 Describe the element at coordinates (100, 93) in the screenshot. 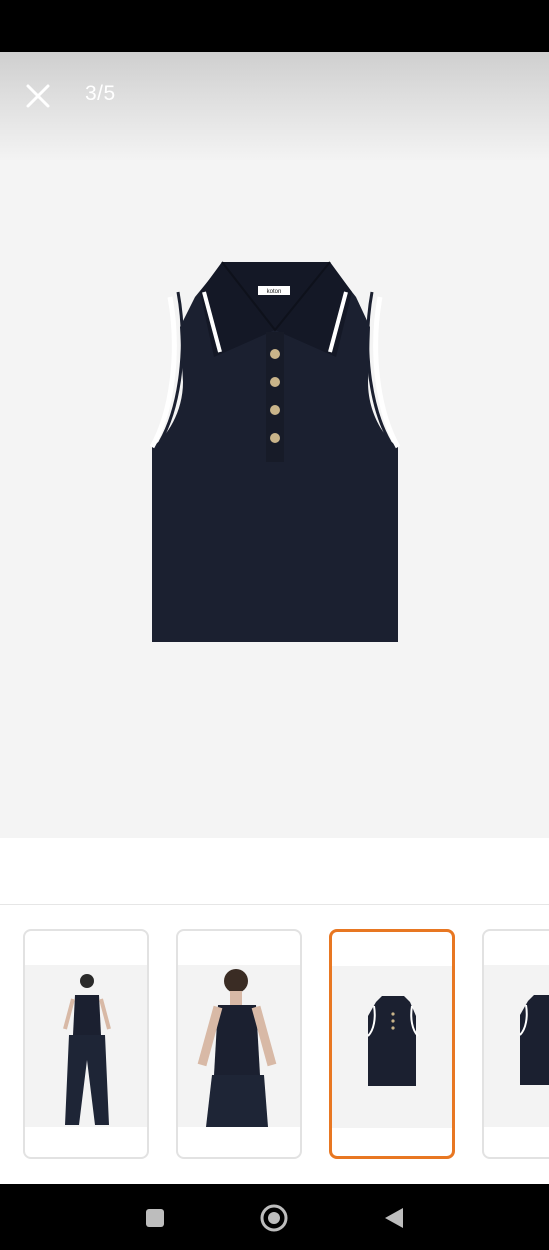

I see `image-counter: 3/5` at that location.